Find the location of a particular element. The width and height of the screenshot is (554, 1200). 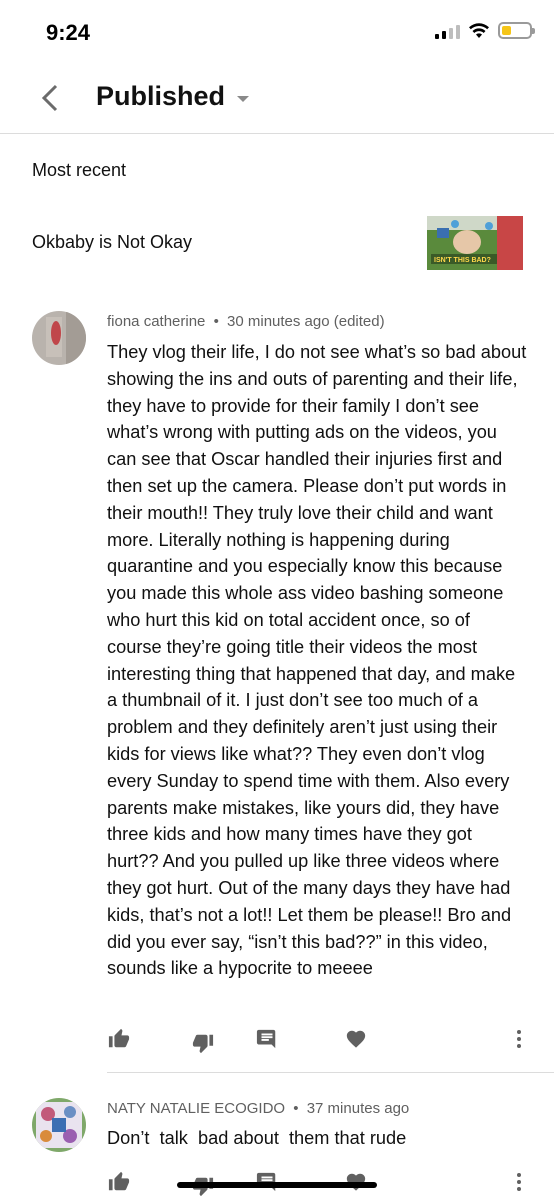

back-button is located at coordinates (50, 98).